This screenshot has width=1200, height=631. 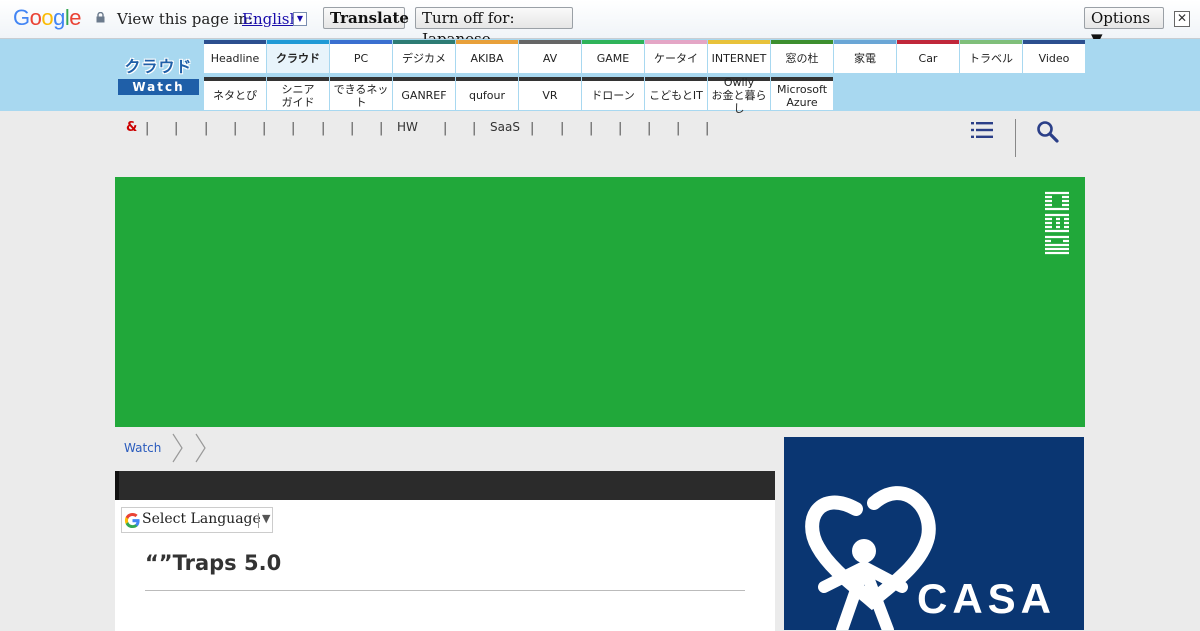 I want to click on nav-item: 家電, so click(x=865, y=56).